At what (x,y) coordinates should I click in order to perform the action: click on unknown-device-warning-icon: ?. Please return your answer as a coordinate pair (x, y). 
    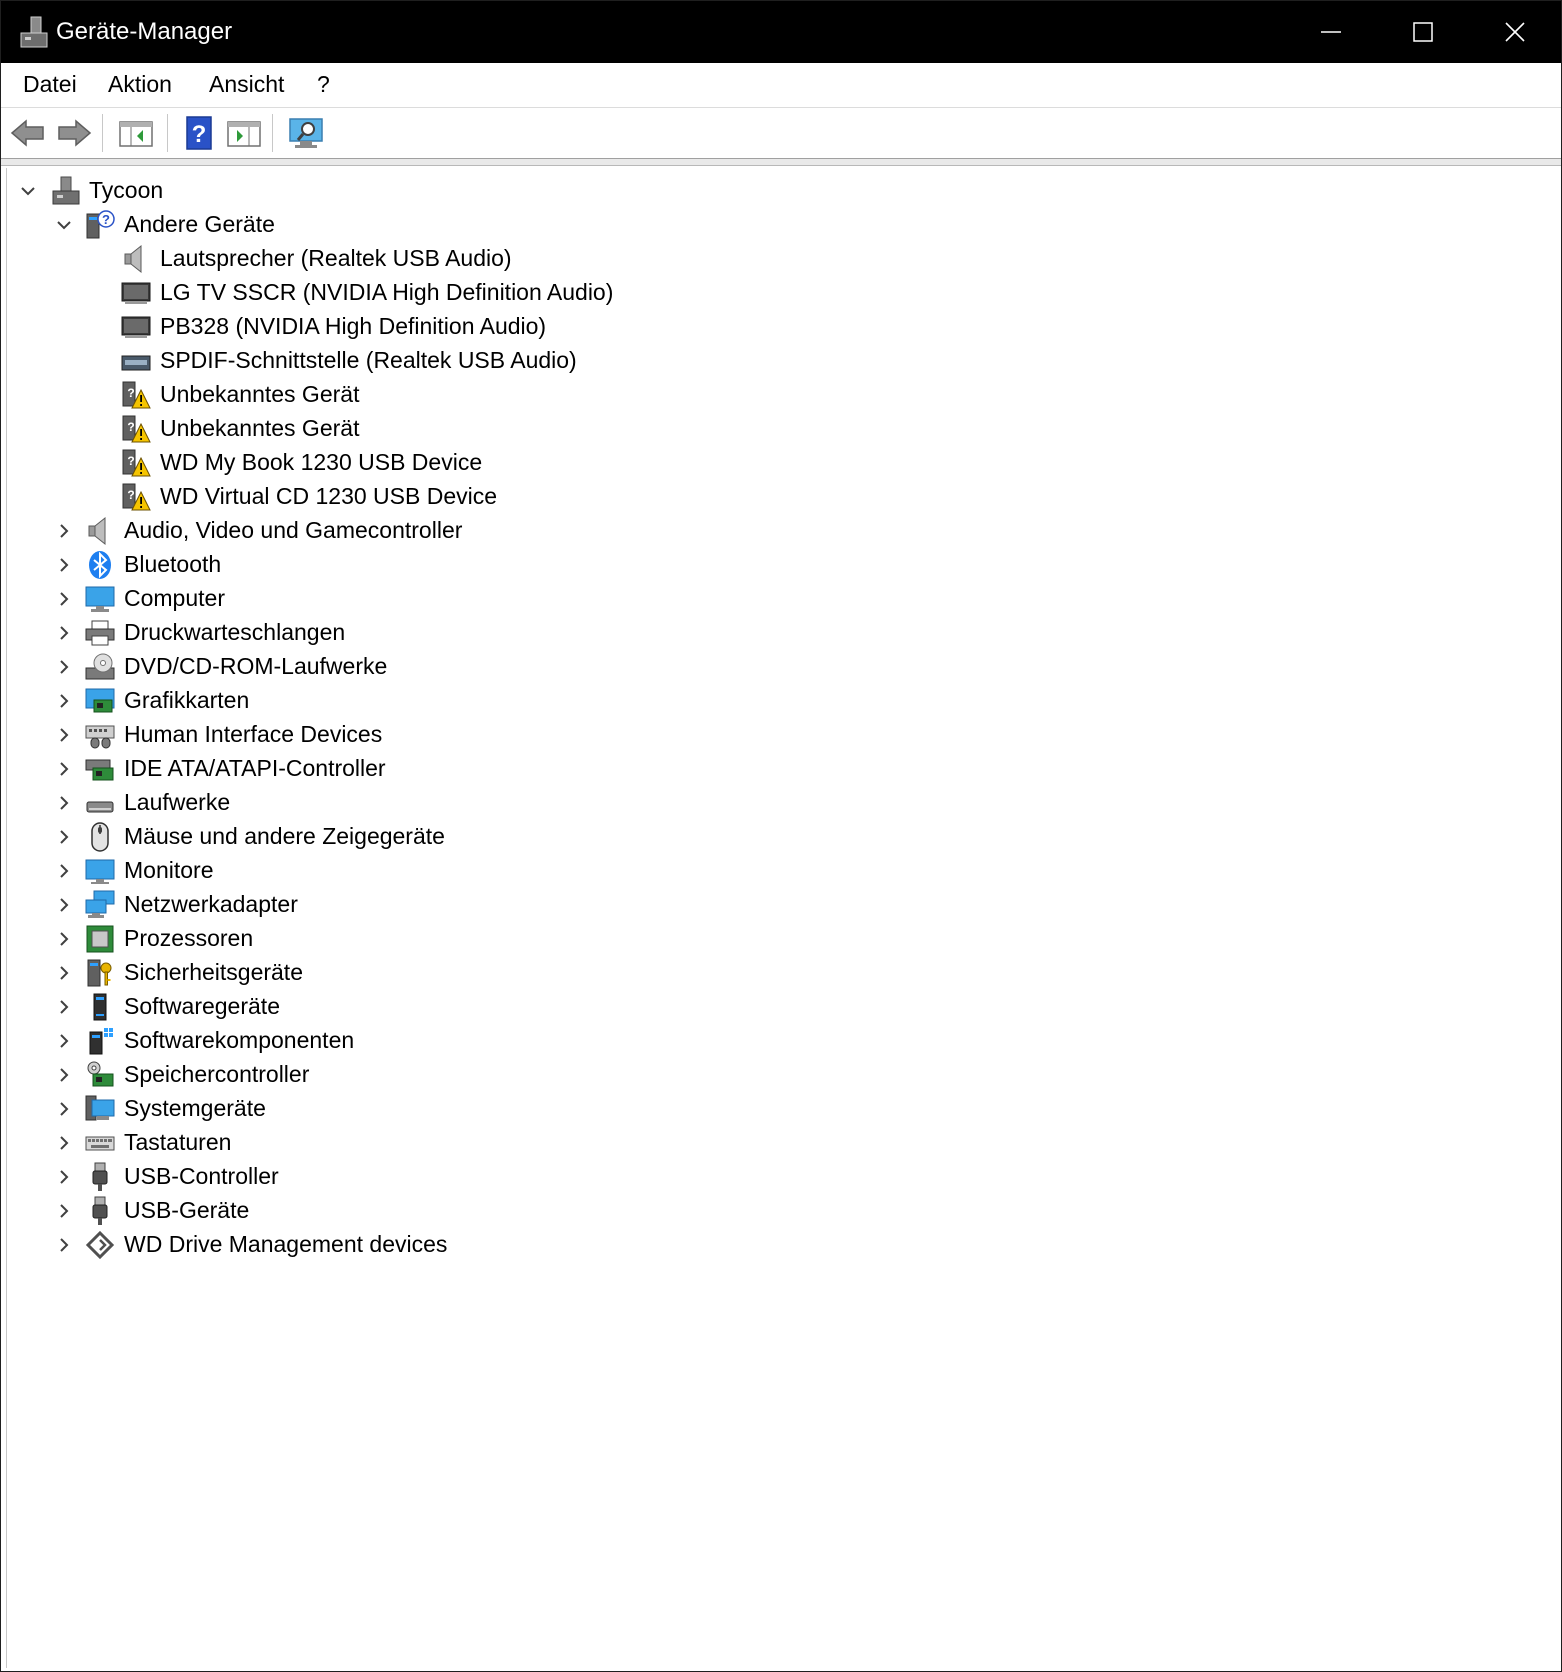
    Looking at the image, I should click on (136, 497).